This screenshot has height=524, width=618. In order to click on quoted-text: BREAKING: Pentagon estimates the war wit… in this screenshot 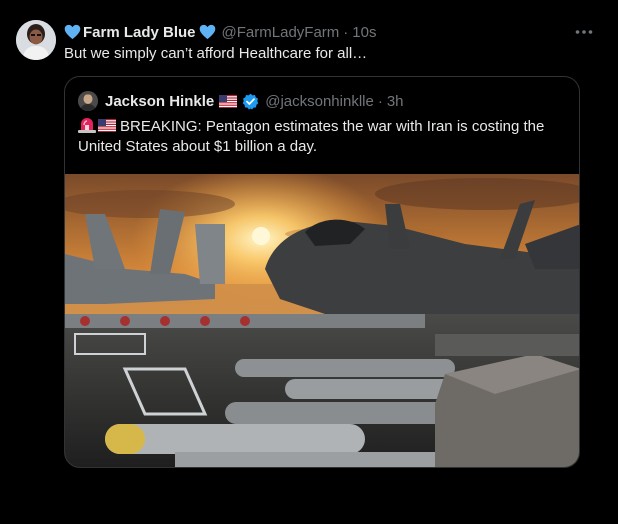, I will do `click(311, 136)`.